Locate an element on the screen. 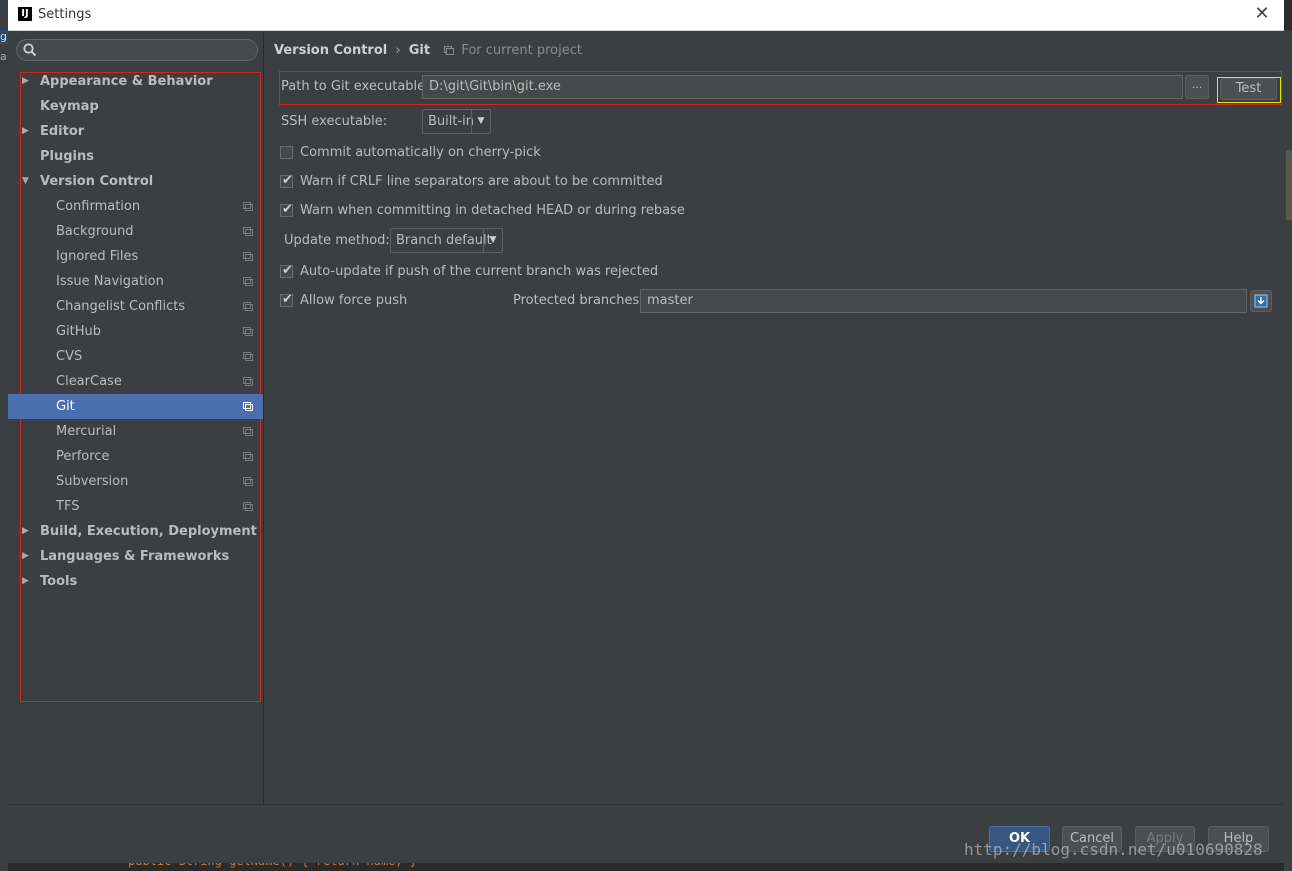 The width and height of the screenshot is (1292, 871). search-icon is located at coordinates (30, 50).